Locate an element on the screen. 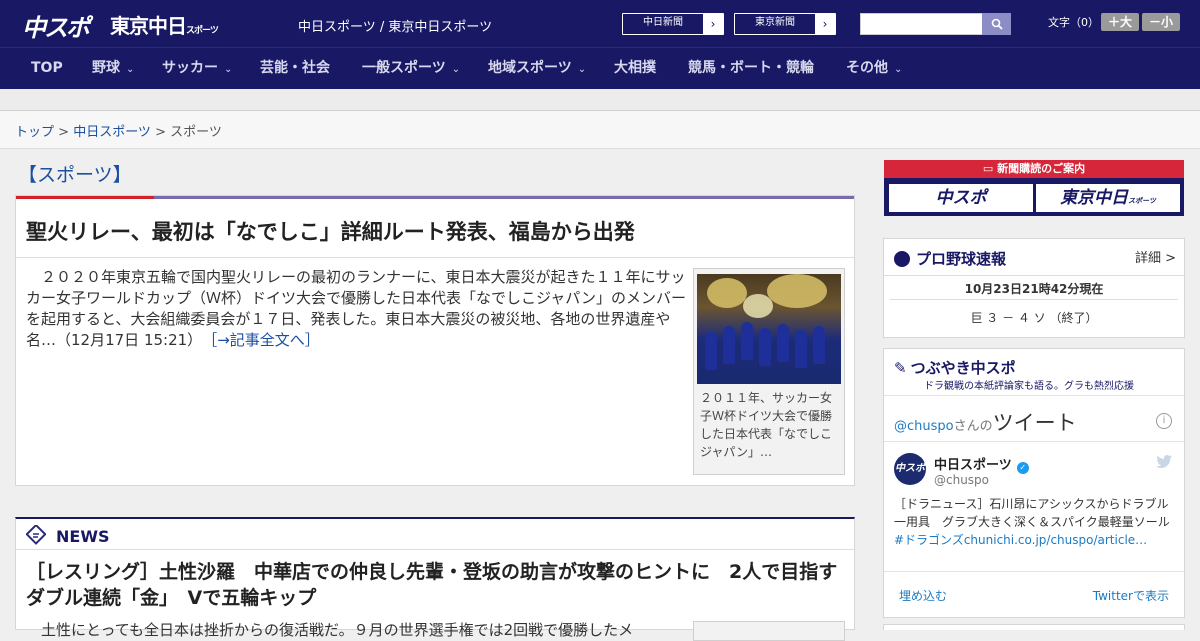 Image resolution: width=1200 pixels, height=641 pixels. news-photo is located at coordinates (769, 631).